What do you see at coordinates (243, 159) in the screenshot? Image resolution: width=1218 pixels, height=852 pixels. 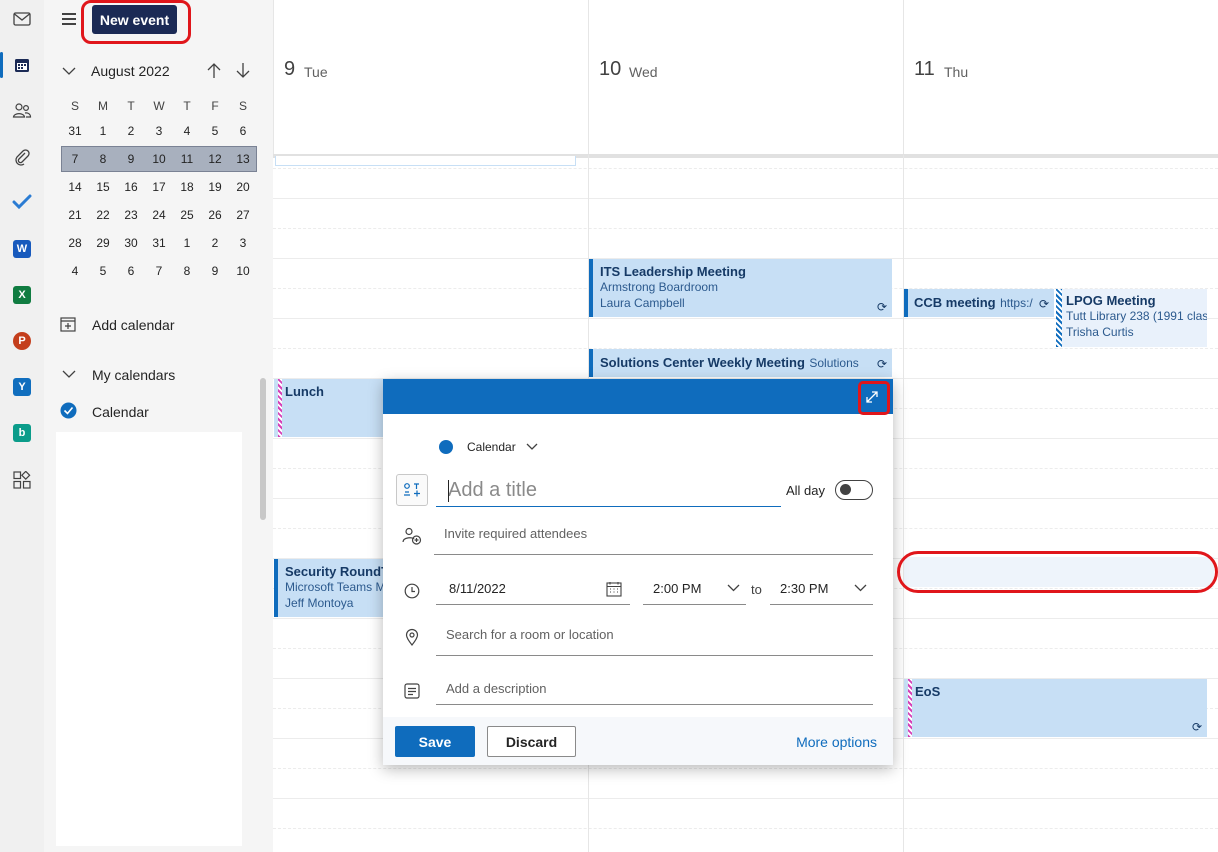 I see `mini-calendar-day: 13` at bounding box center [243, 159].